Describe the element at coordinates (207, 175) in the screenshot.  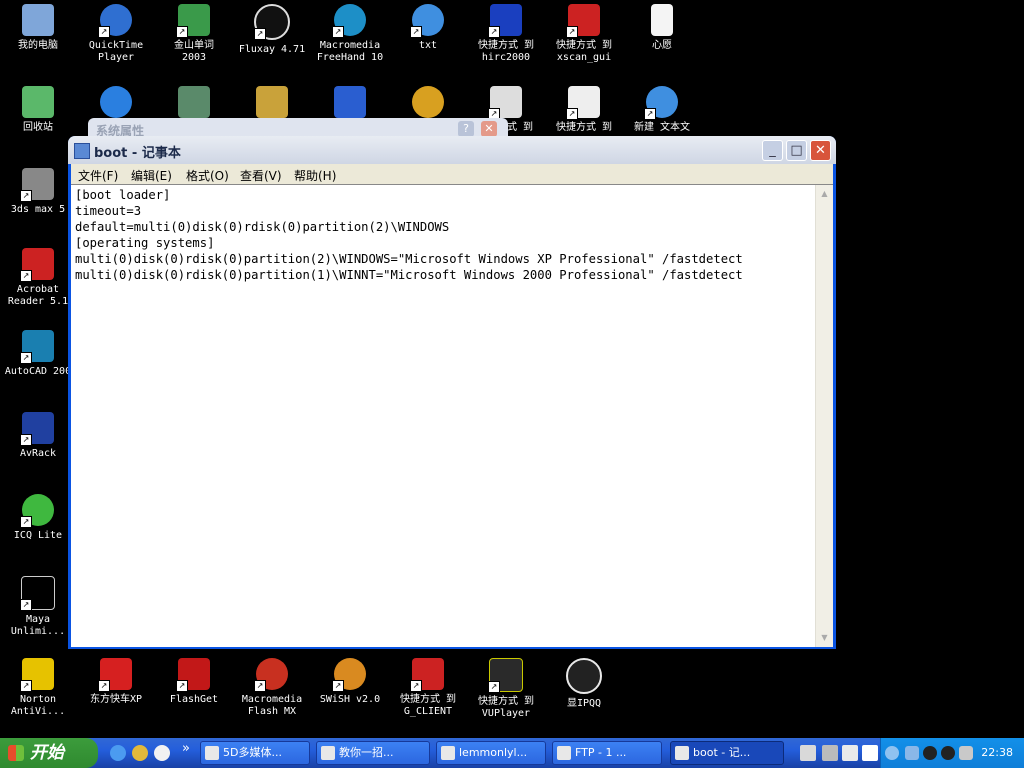
I see `menu-format: 格式(O)` at that location.